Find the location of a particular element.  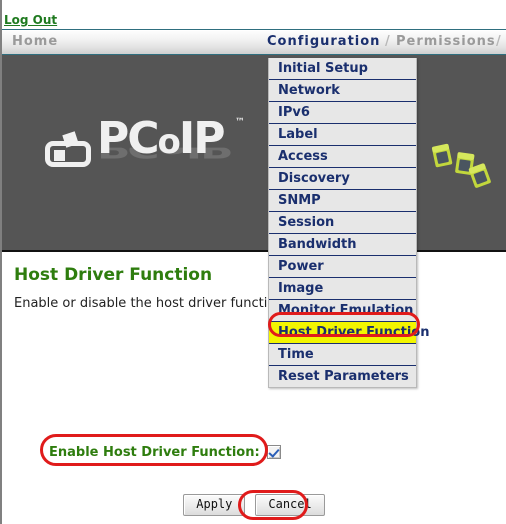

decorative-cubes is located at coordinates (464, 167).